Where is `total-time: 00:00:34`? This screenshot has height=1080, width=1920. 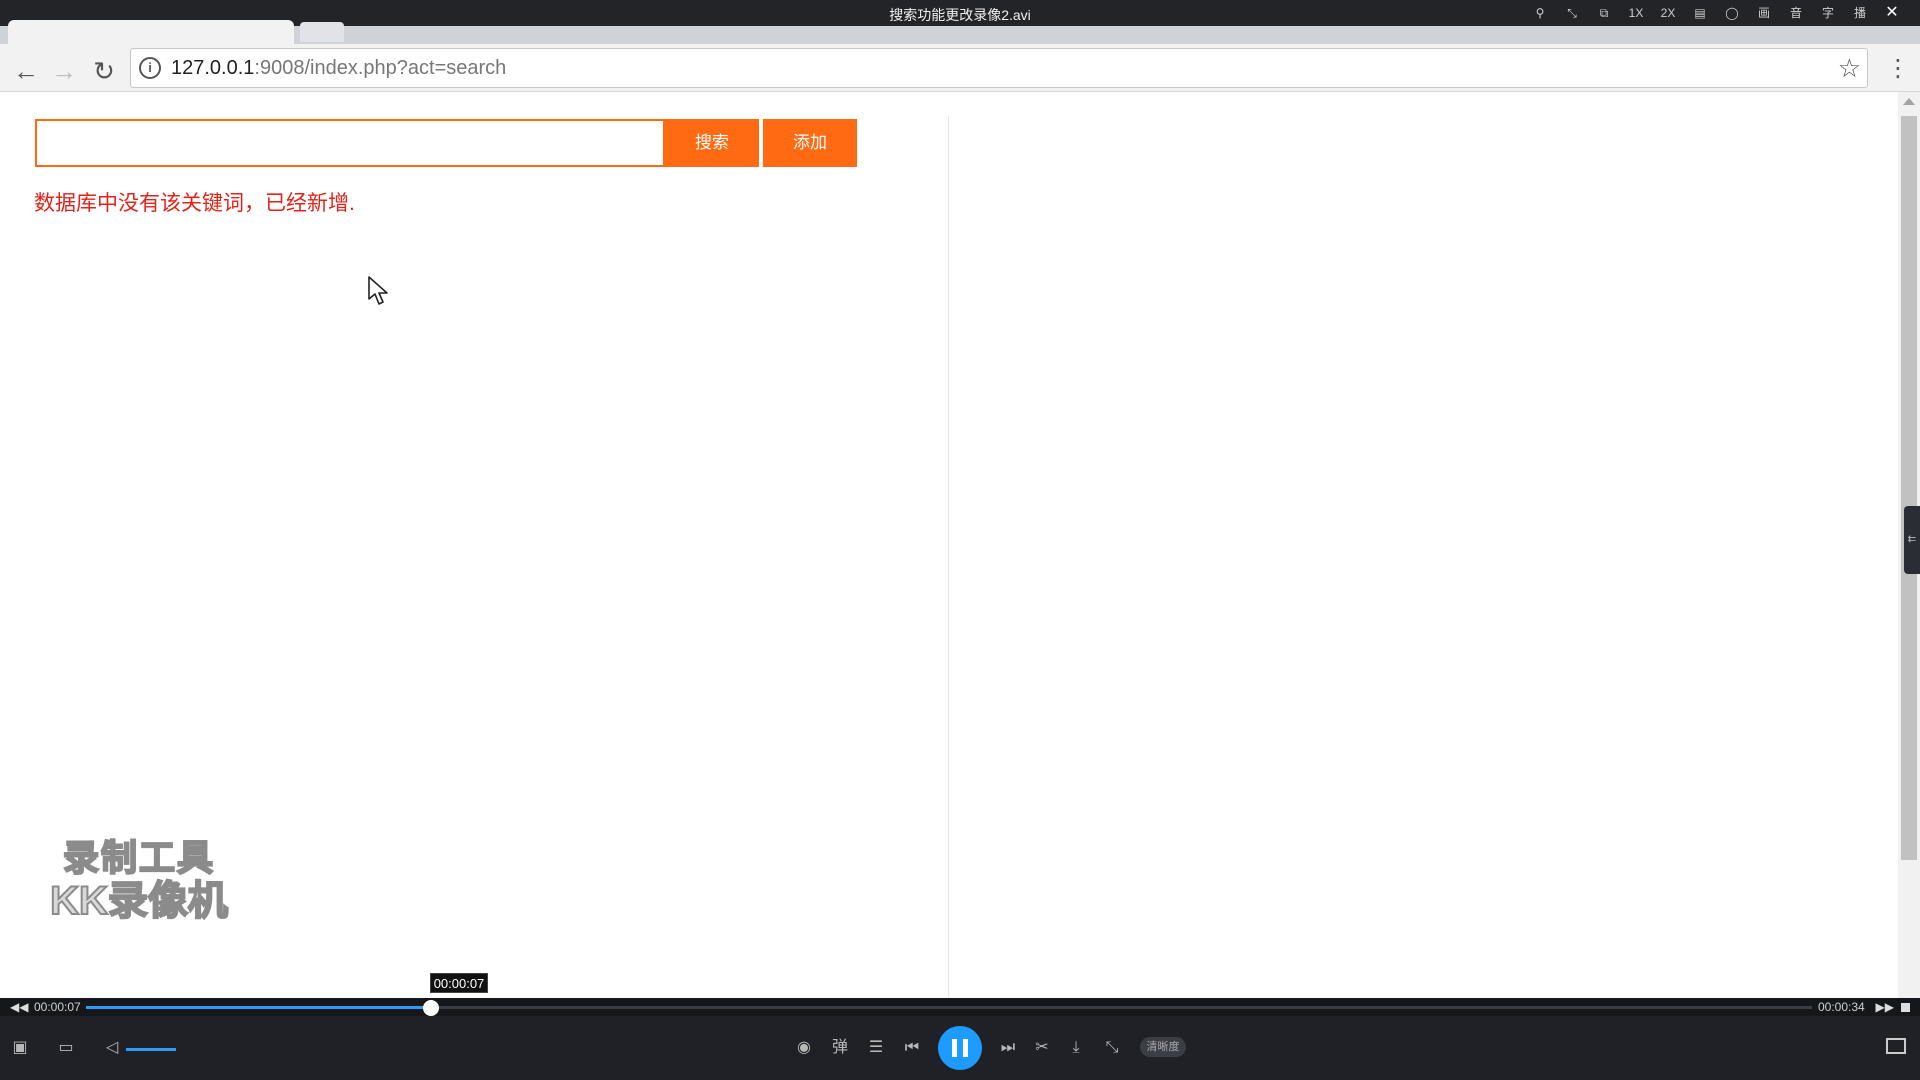
total-time: 00:00:34 is located at coordinates (1841, 1007).